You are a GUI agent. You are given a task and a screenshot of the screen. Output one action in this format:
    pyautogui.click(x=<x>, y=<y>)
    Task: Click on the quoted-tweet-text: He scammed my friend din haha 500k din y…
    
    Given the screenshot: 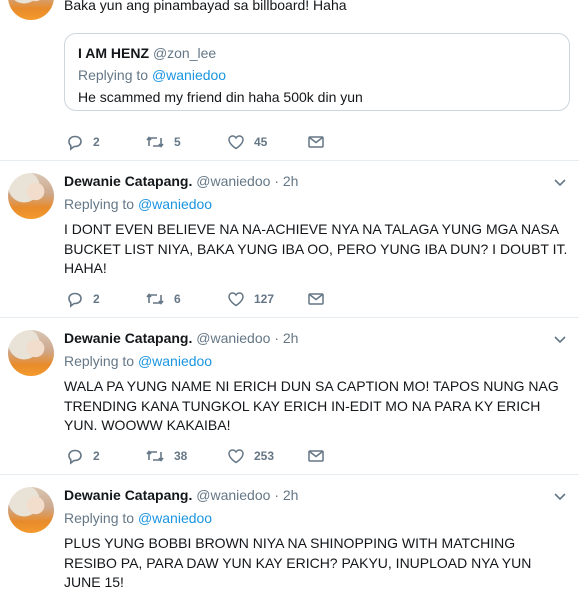 What is the action you would take?
    pyautogui.click(x=220, y=97)
    